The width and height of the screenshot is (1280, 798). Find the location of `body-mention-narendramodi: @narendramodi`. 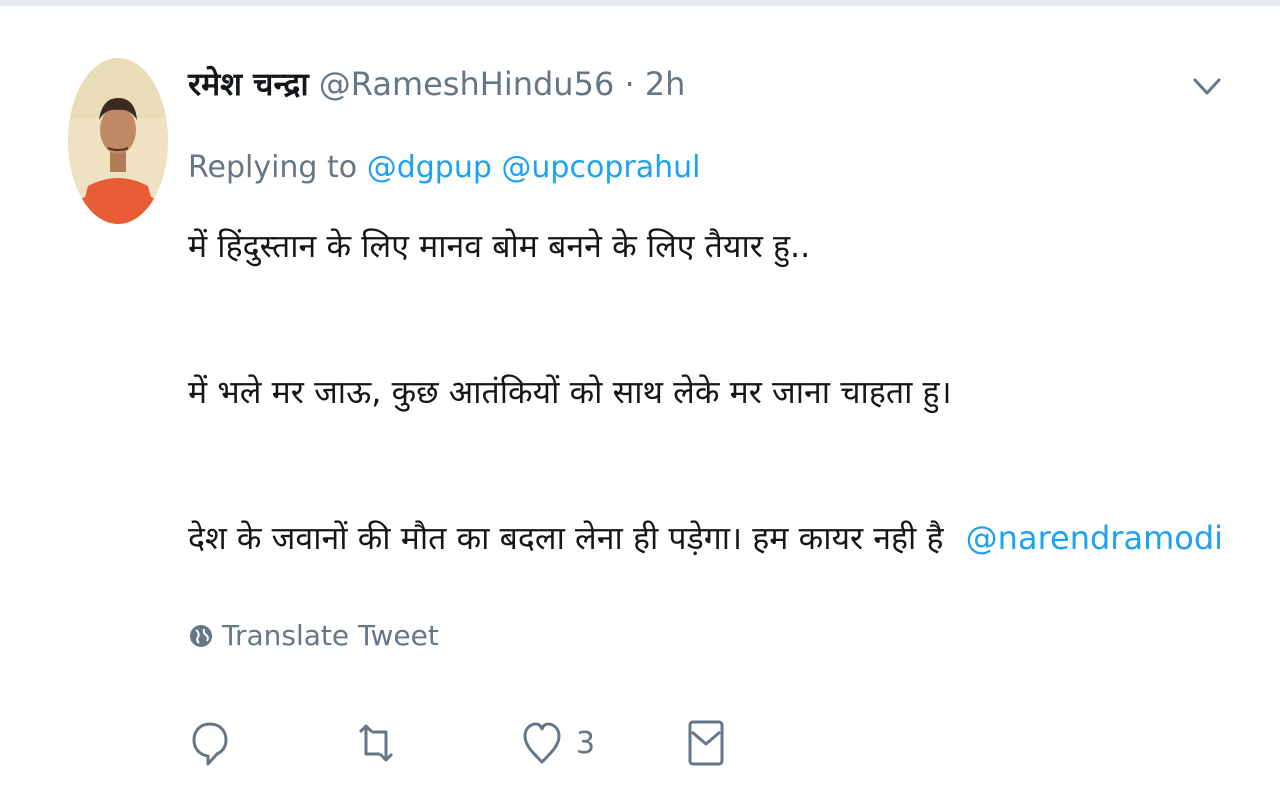

body-mention-narendramodi: @narendramodi is located at coordinates (1094, 538).